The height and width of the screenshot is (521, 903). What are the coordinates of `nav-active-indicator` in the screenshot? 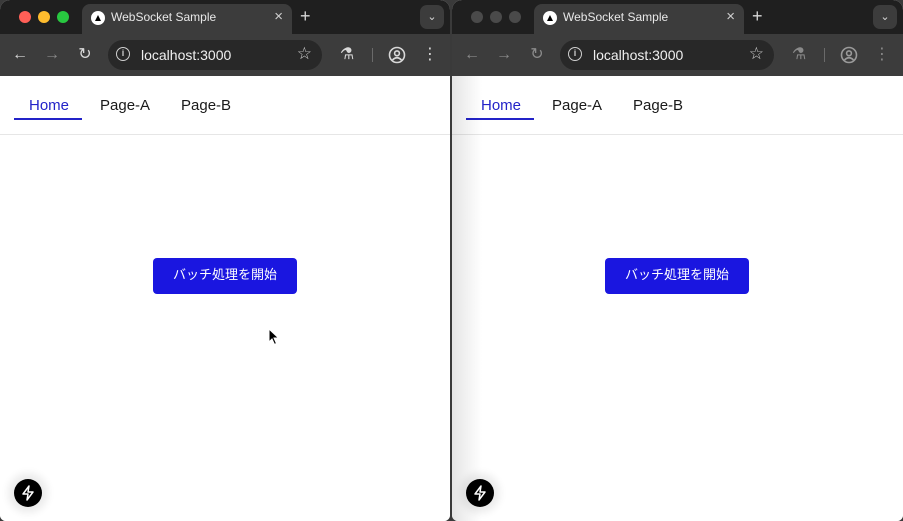 It's located at (48, 119).